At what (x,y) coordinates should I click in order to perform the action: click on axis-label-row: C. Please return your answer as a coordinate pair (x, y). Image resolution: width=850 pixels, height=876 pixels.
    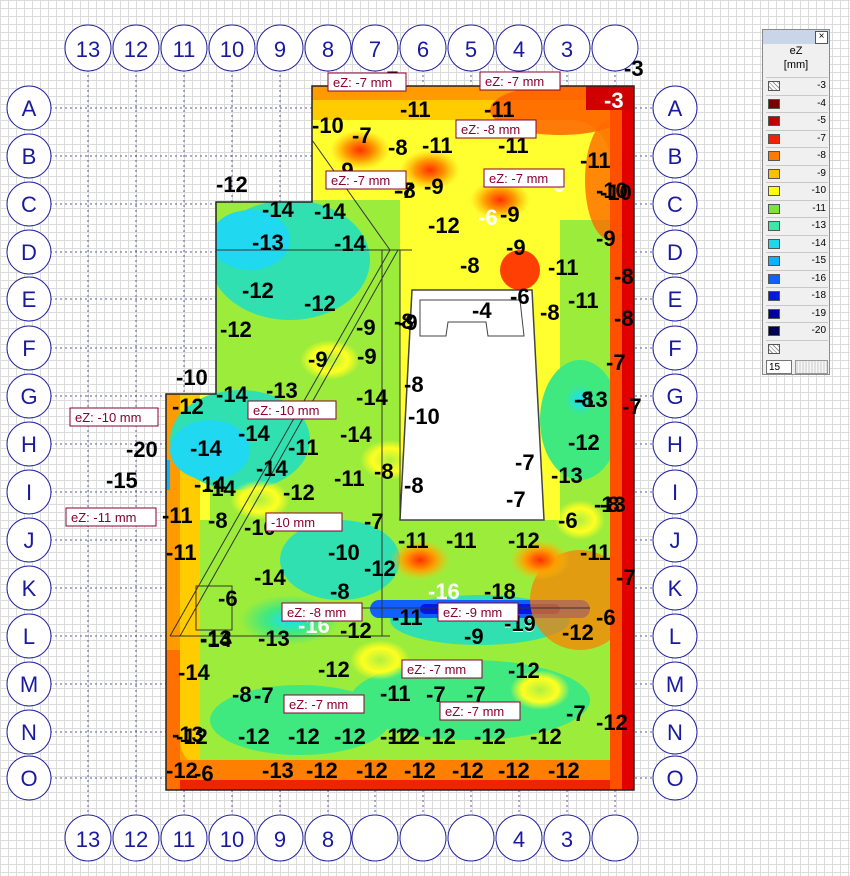
    Looking at the image, I should click on (675, 204).